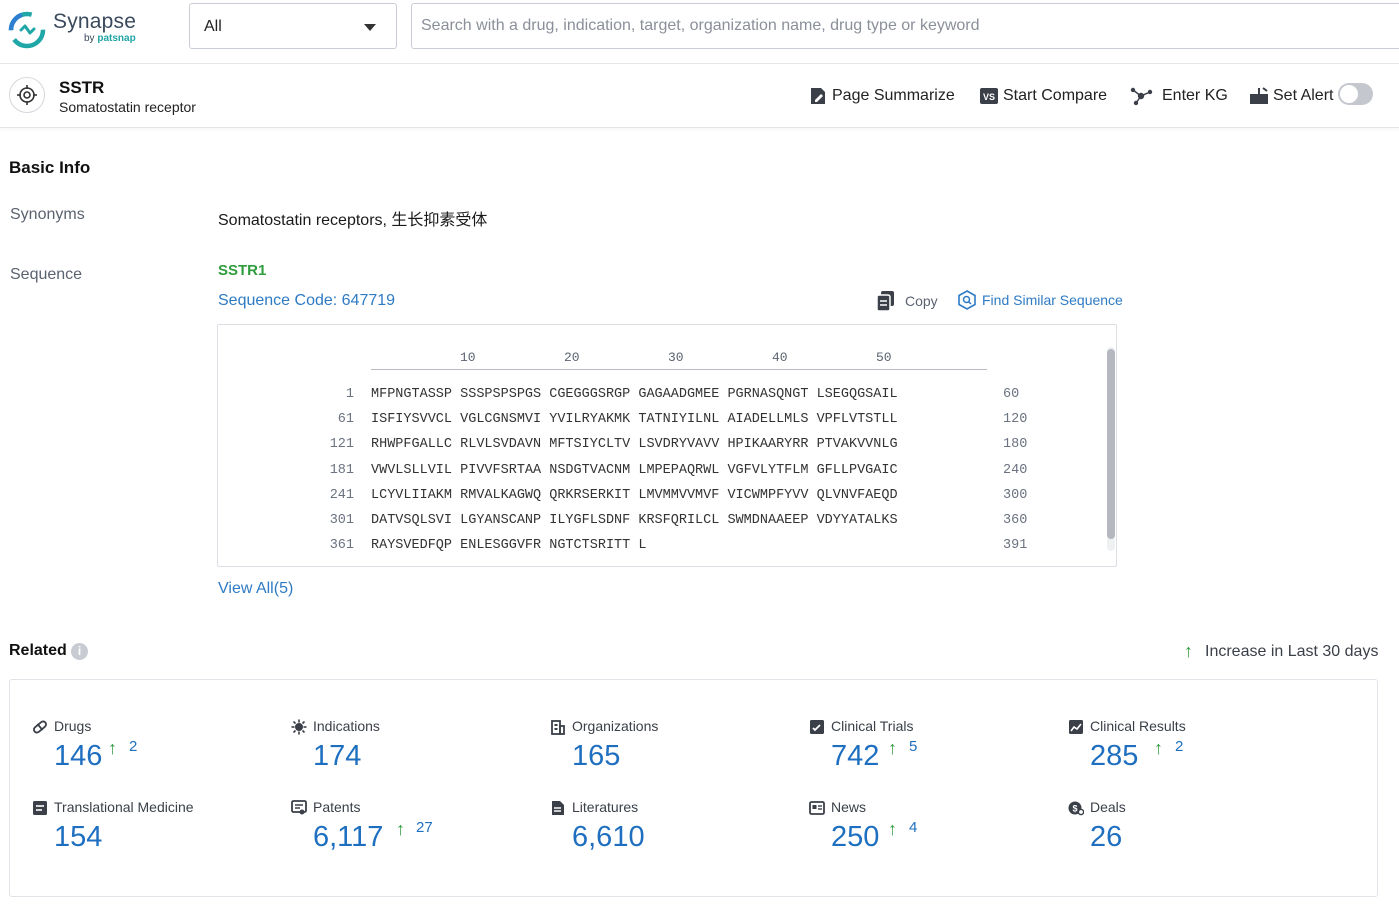 This screenshot has height=910, width=1399. Describe the element at coordinates (1111, 444) in the screenshot. I see `scrollbar-thumb` at that location.